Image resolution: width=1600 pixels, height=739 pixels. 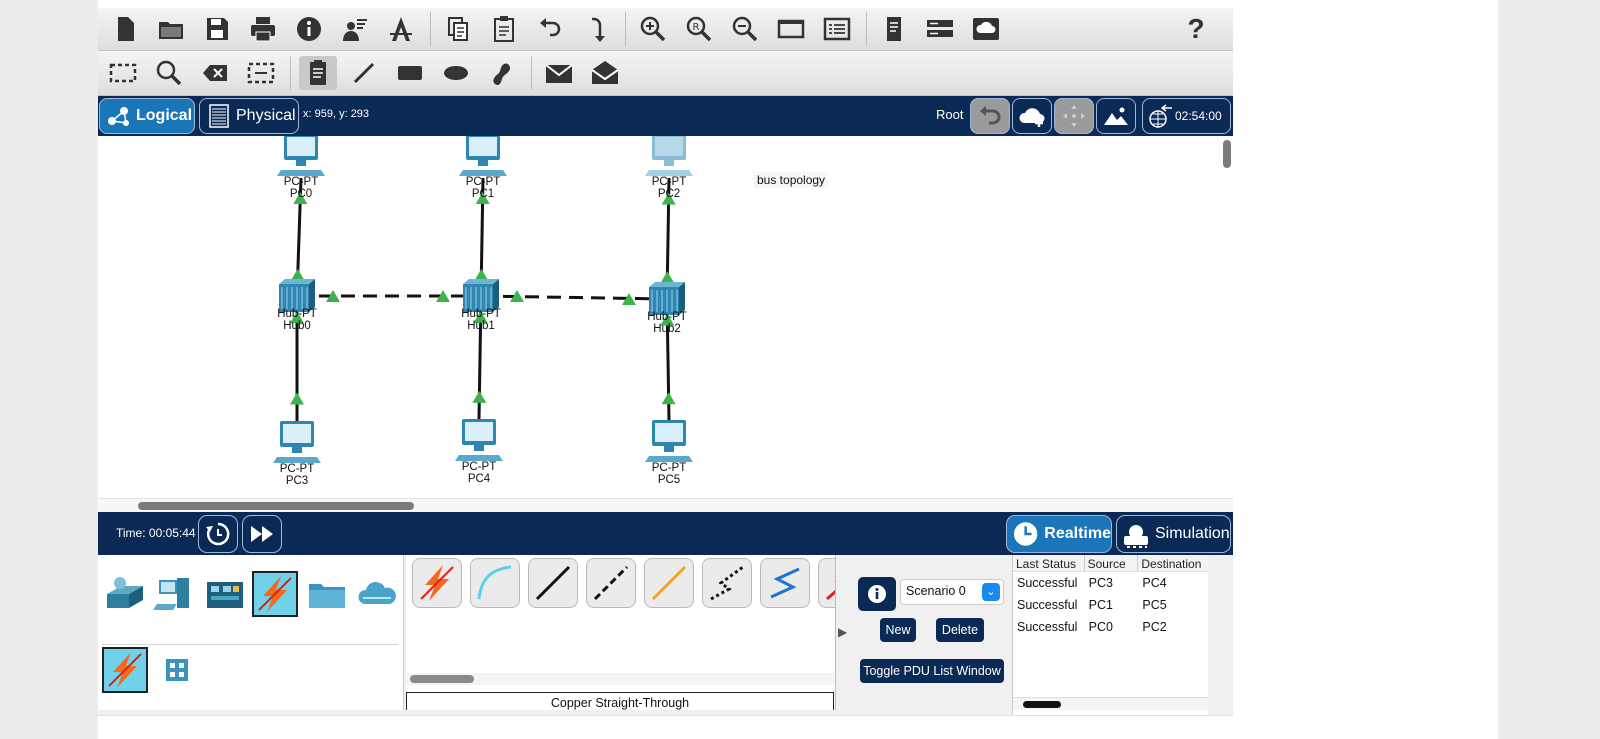 What do you see at coordinates (456, 73) in the screenshot?
I see `ellipse-icon` at bounding box center [456, 73].